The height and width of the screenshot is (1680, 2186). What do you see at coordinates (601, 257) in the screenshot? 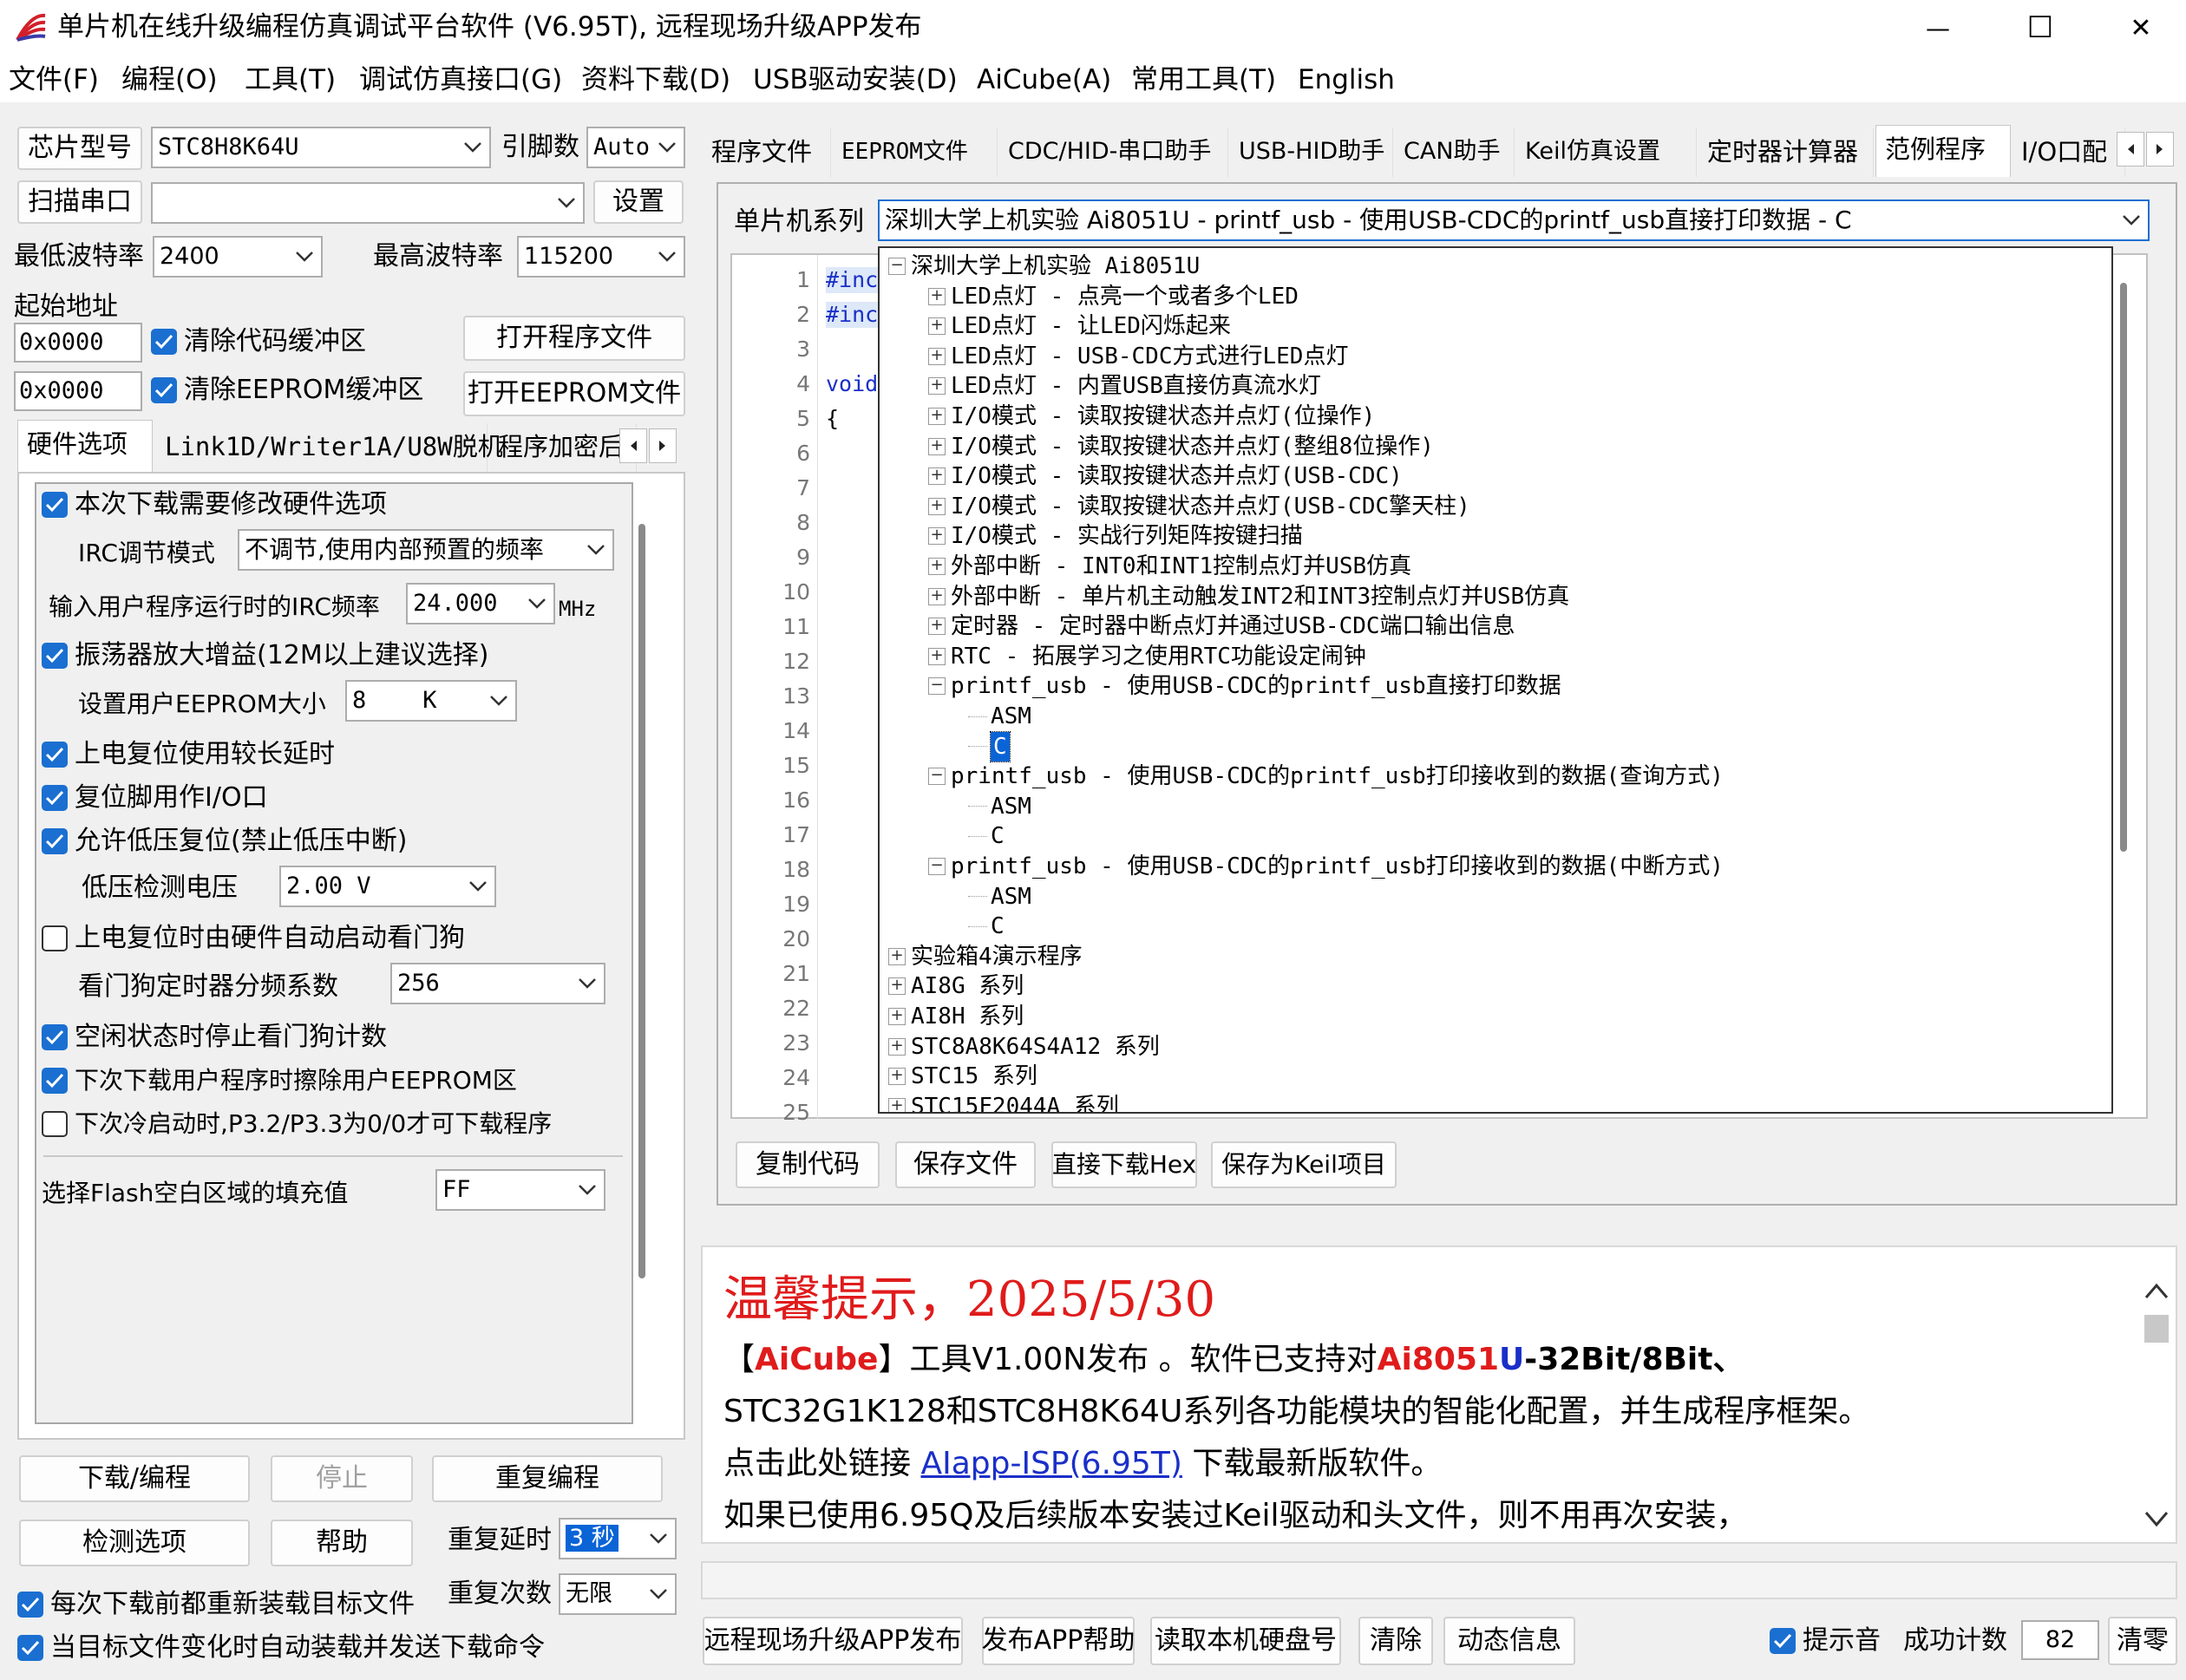
I see `max-baud-select: 115200` at bounding box center [601, 257].